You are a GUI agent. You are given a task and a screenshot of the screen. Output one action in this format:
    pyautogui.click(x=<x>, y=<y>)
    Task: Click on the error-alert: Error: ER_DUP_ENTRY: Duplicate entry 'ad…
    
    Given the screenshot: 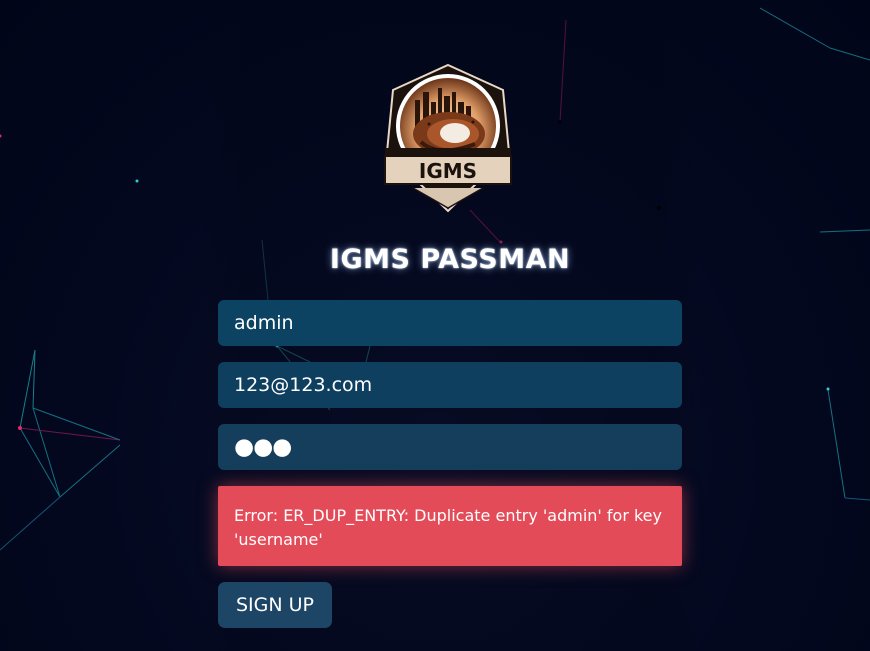 What is the action you would take?
    pyautogui.click(x=450, y=526)
    